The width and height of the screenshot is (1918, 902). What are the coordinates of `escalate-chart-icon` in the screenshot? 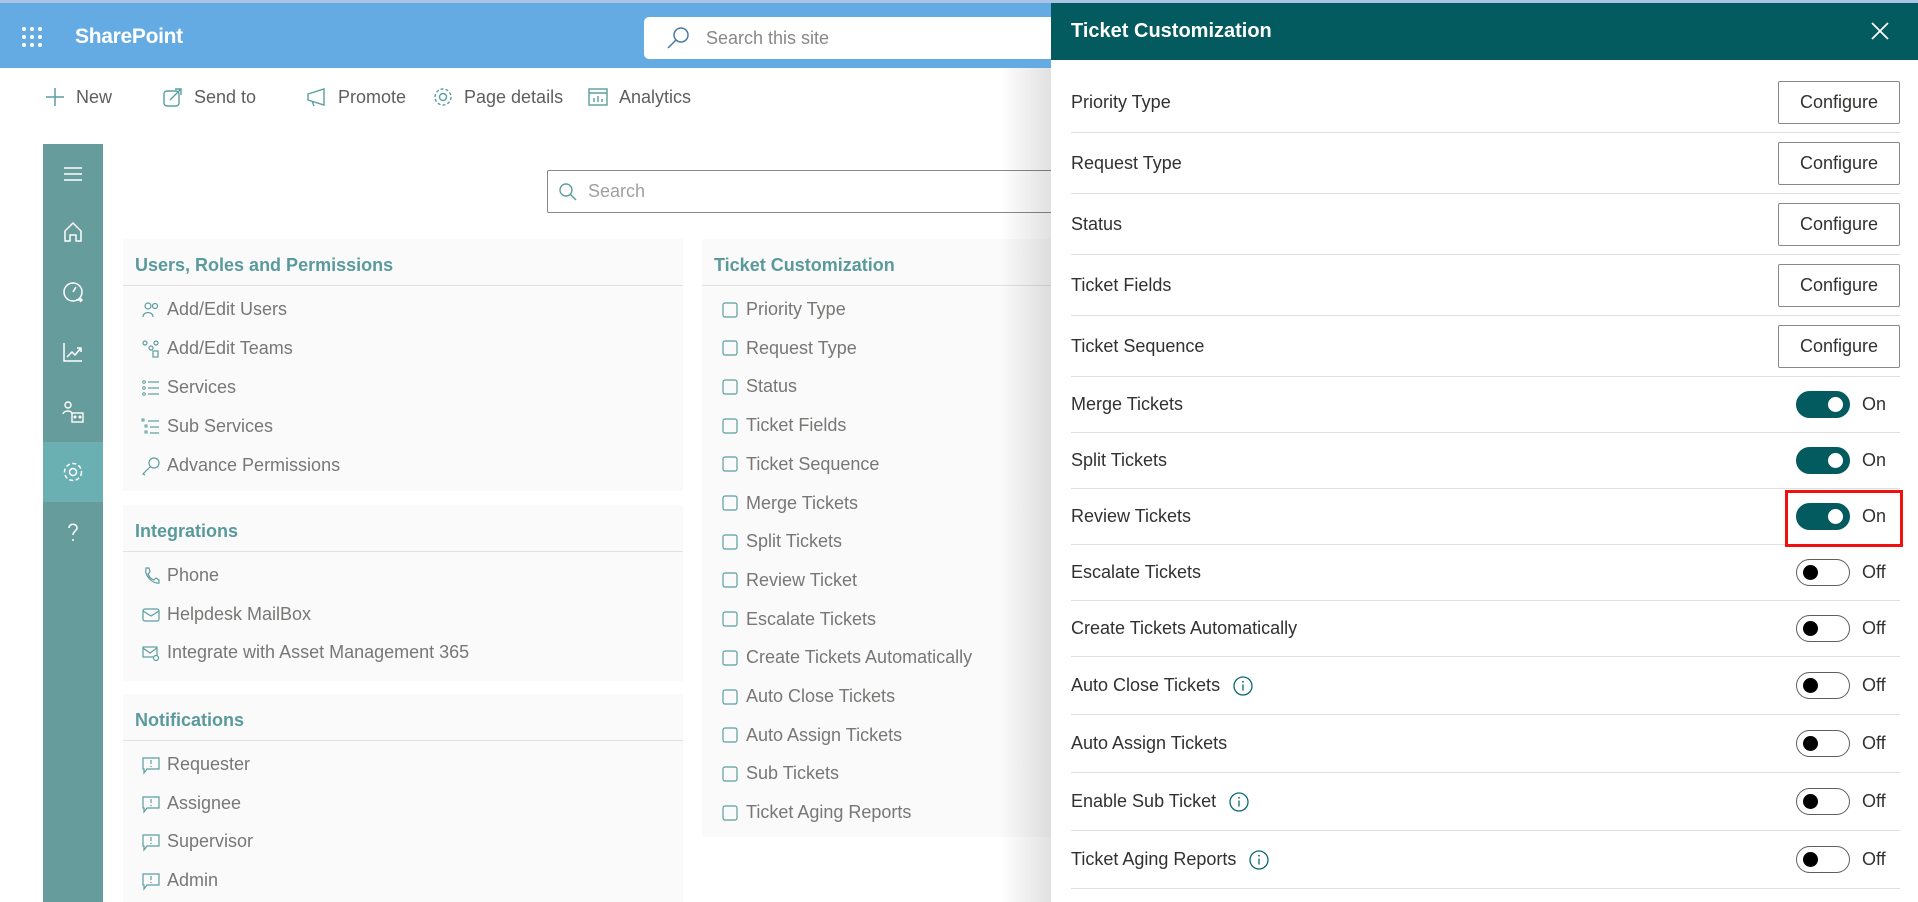 It's located at (730, 619).